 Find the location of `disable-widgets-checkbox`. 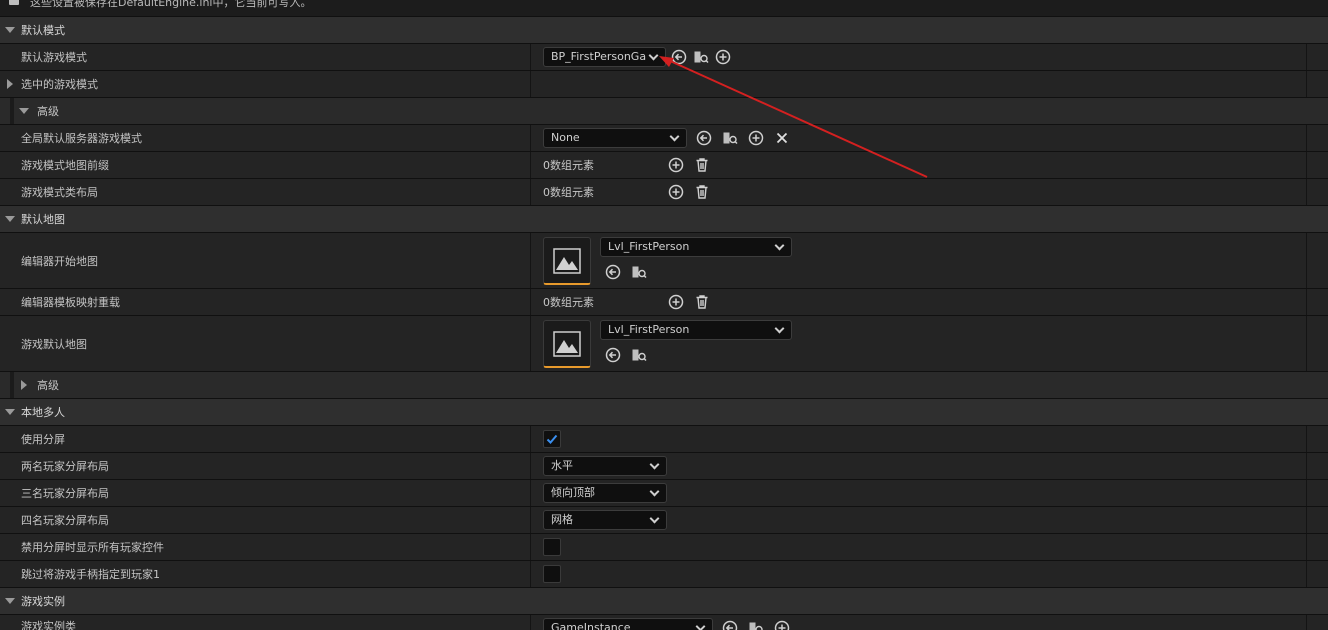

disable-widgets-checkbox is located at coordinates (552, 547).